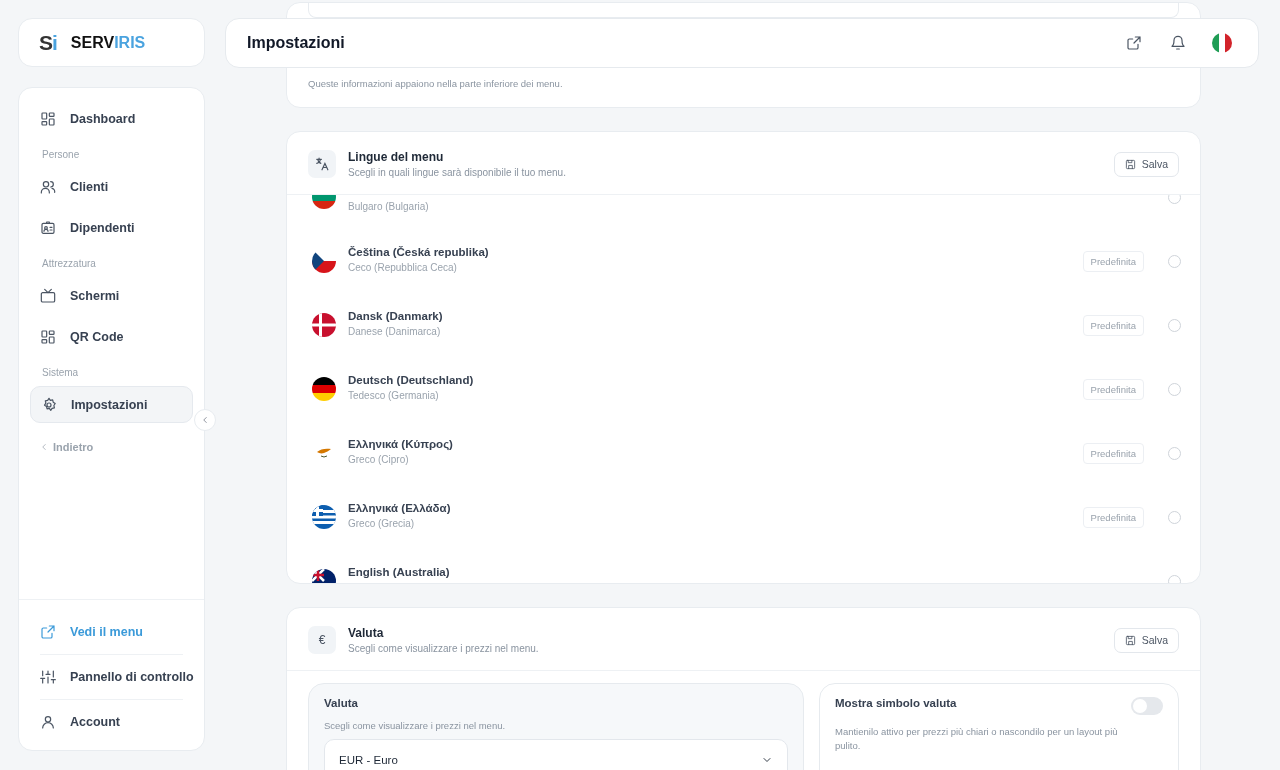 This screenshot has width=1280, height=770. What do you see at coordinates (111, 404) in the screenshot?
I see `nav-item: Impostazioni` at bounding box center [111, 404].